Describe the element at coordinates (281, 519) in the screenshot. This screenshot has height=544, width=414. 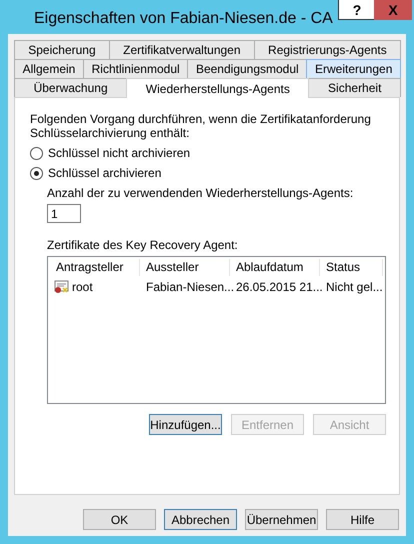
I see `dialog-button: Übernehmen` at that location.